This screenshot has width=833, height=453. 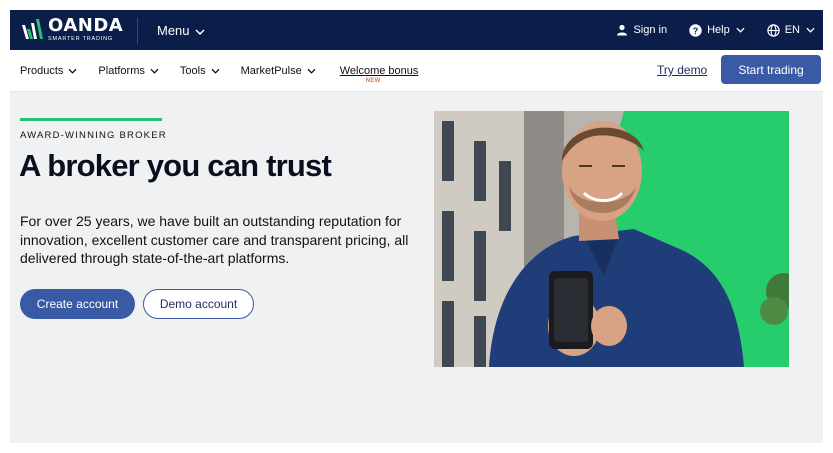 What do you see at coordinates (80, 39) in the screenshot?
I see `brand-tagline: SMARTER TRADING` at bounding box center [80, 39].